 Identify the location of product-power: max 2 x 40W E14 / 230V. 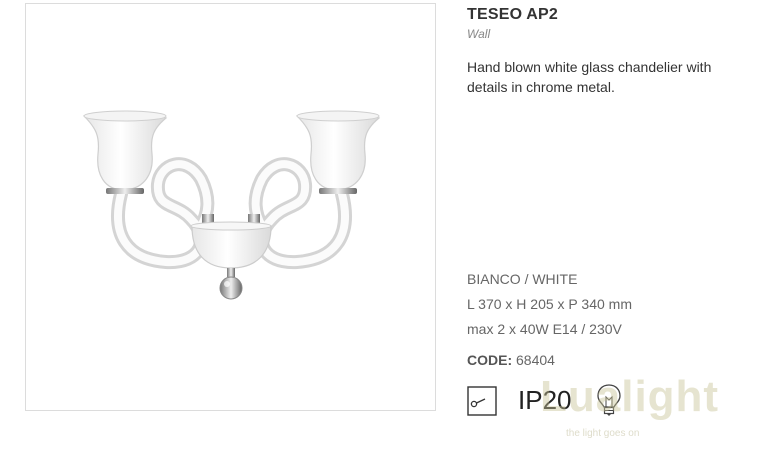
(544, 329).